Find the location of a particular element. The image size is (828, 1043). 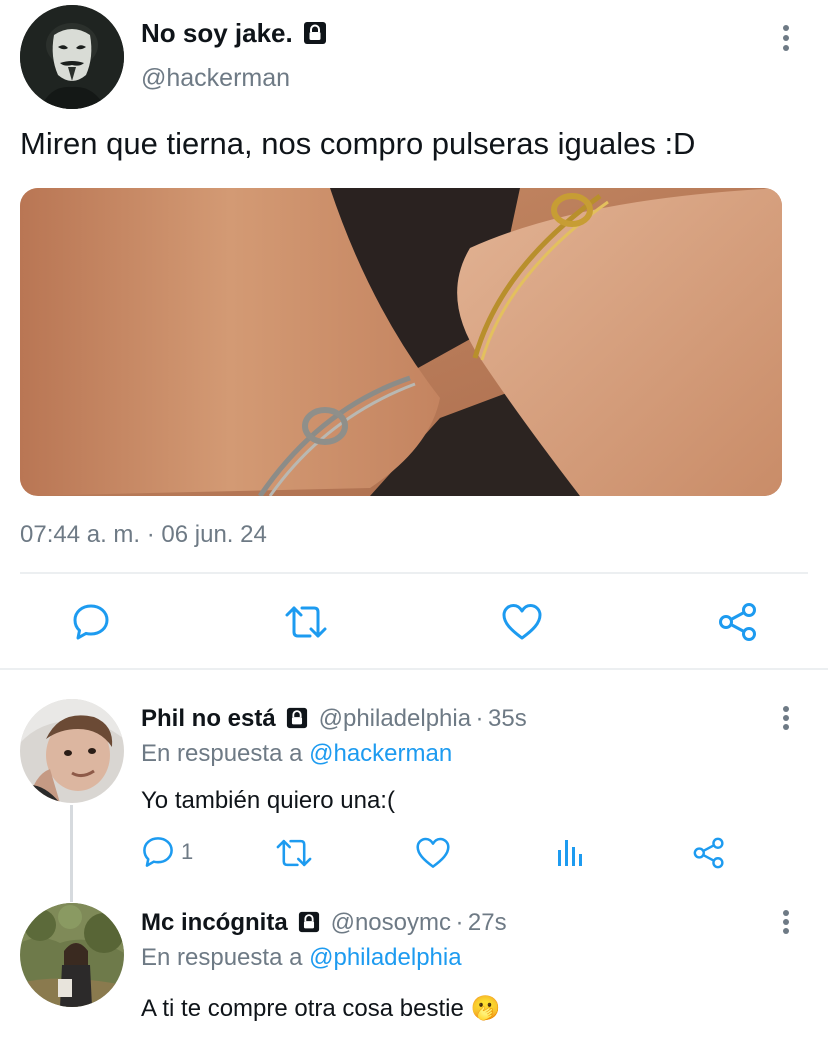

tweet-timestamp: 07:44 a. m. · 06 jun. 24 is located at coordinates (143, 535).